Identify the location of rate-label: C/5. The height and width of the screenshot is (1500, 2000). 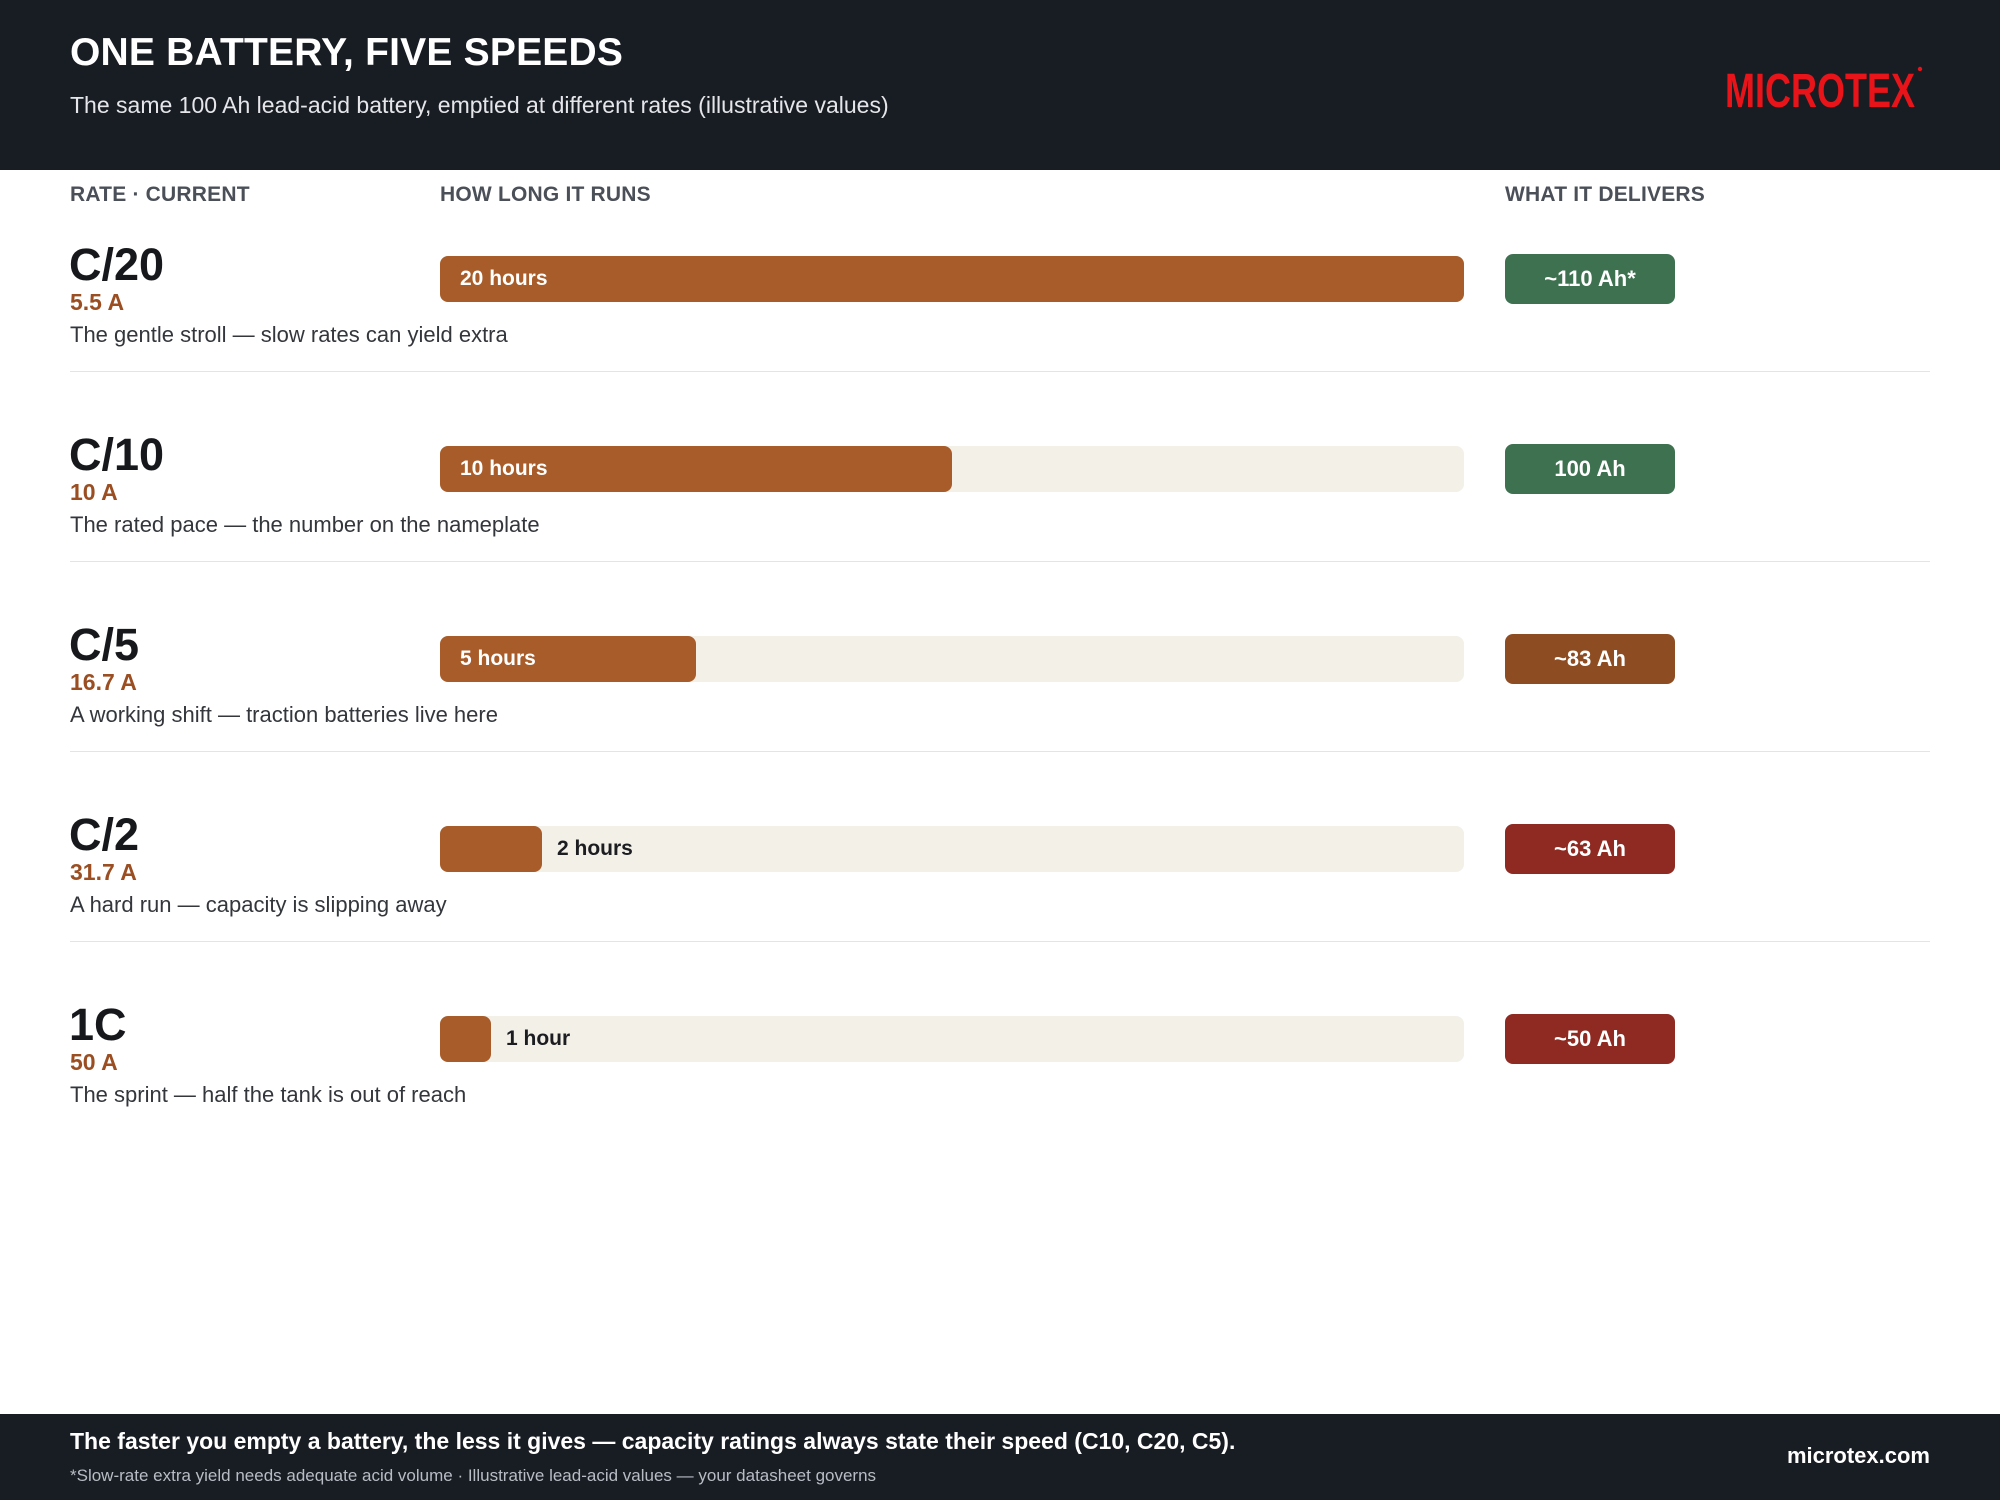
(104, 644).